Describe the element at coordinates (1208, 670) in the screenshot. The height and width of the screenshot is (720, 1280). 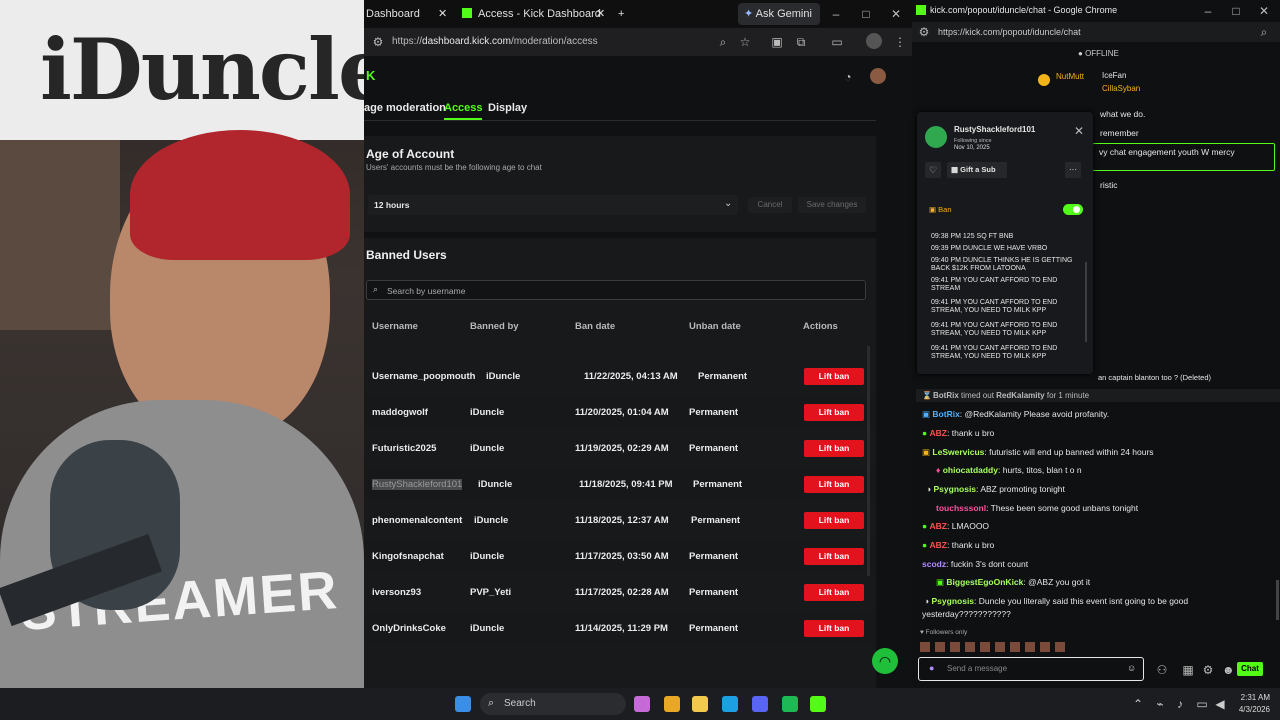
I see `gear-icon: ⚙` at that location.